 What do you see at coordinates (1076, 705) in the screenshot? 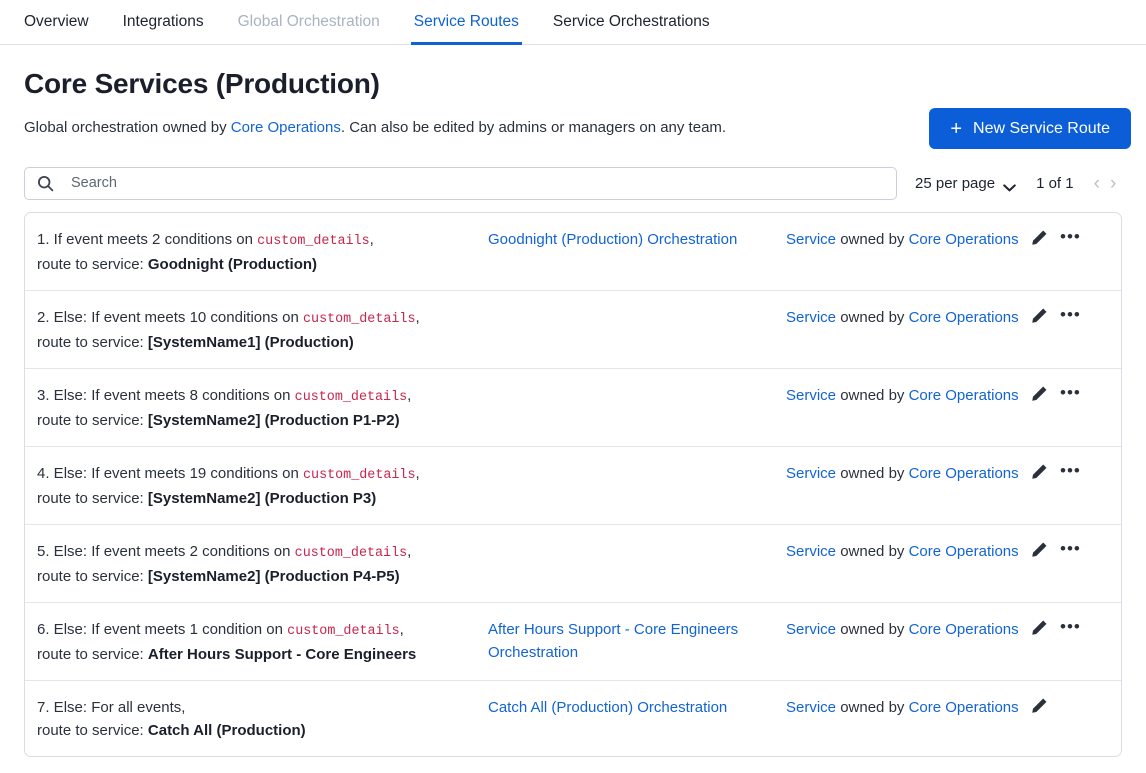
I see `row-actions` at bounding box center [1076, 705].